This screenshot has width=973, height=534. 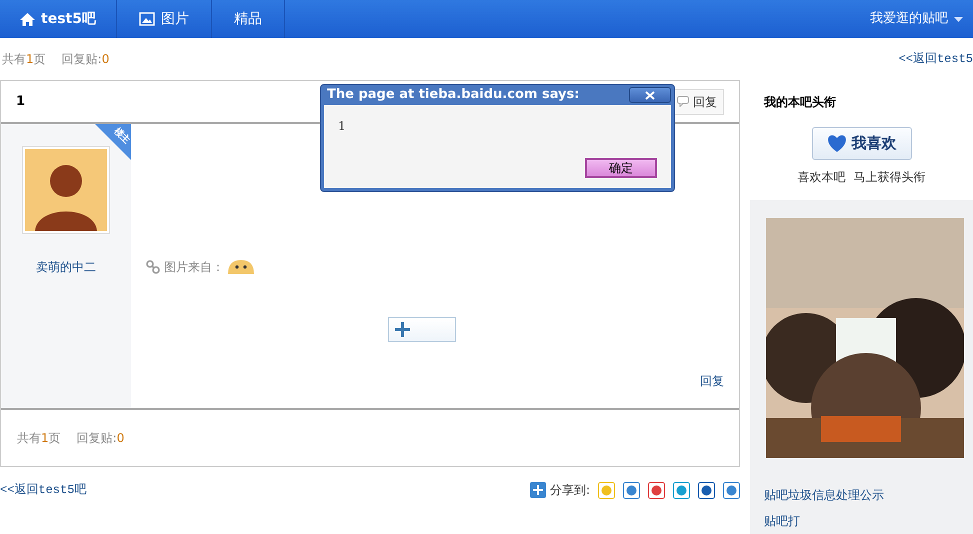 What do you see at coordinates (868, 521) in the screenshot?
I see `notice-link: 贴吧打` at bounding box center [868, 521].